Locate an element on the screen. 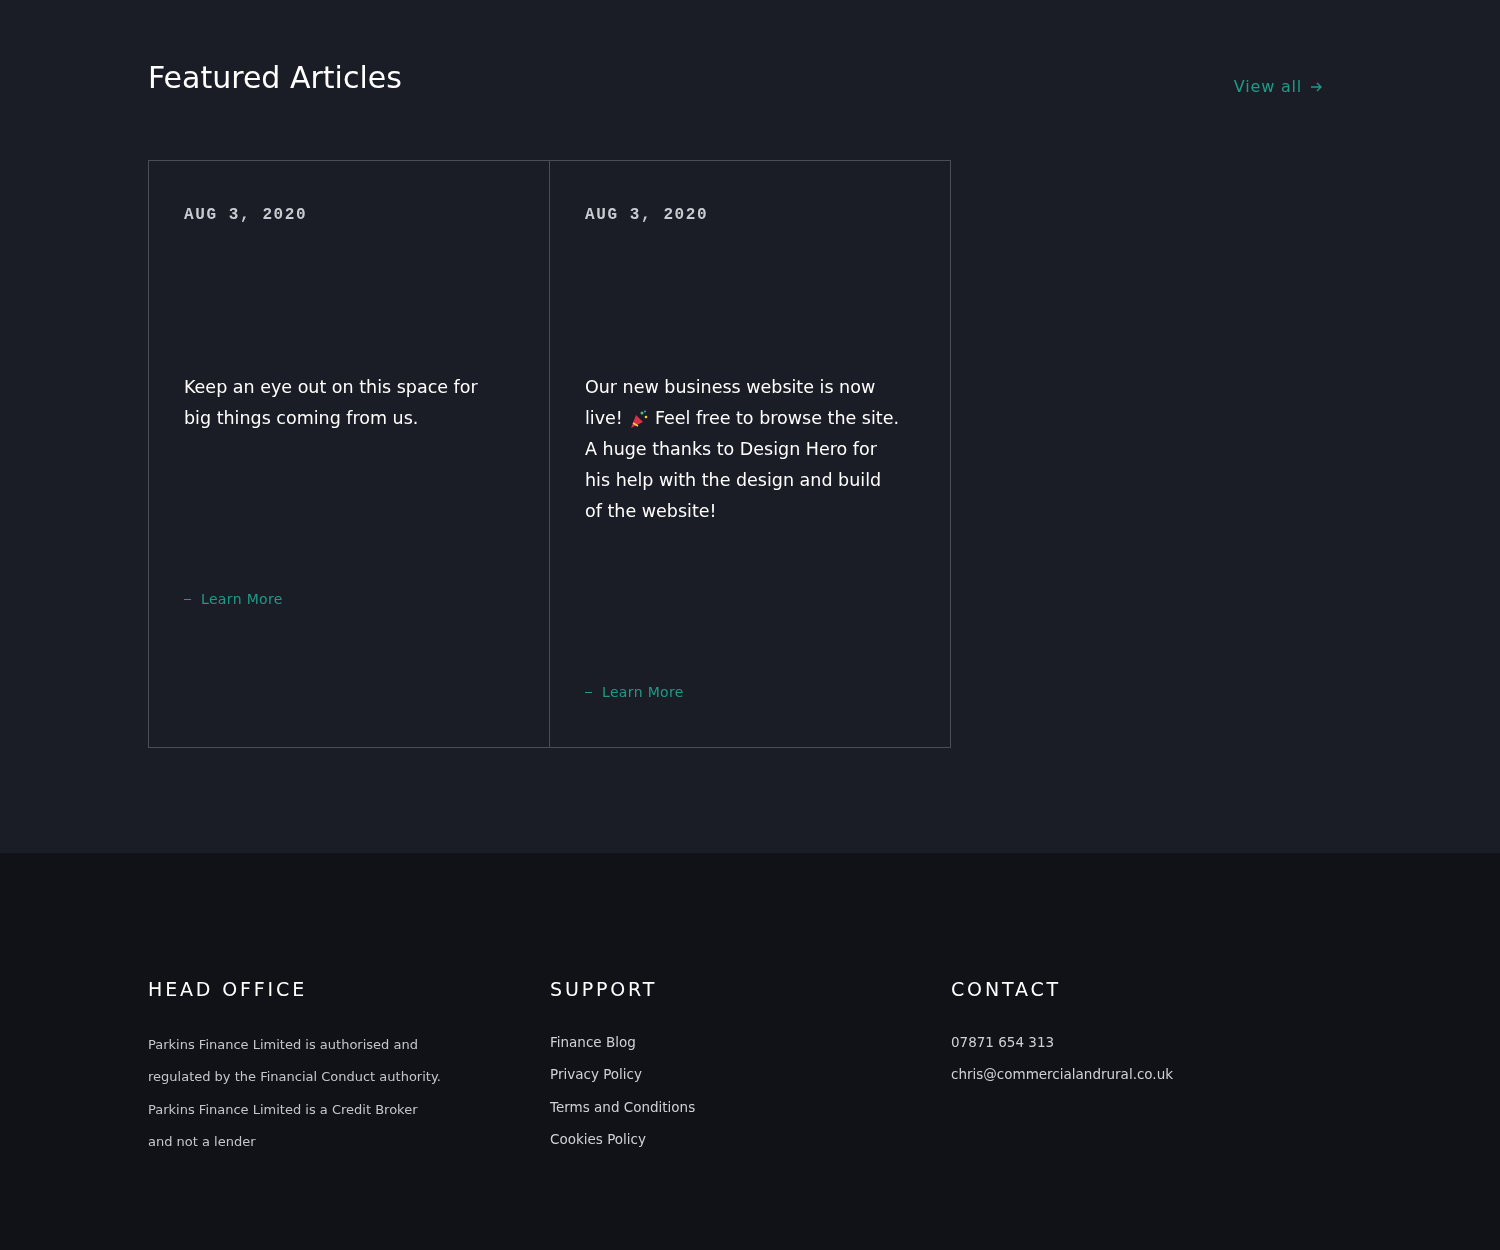 The width and height of the screenshot is (1500, 1250). footer-heading: CONTACT is located at coordinates (1007, 989).